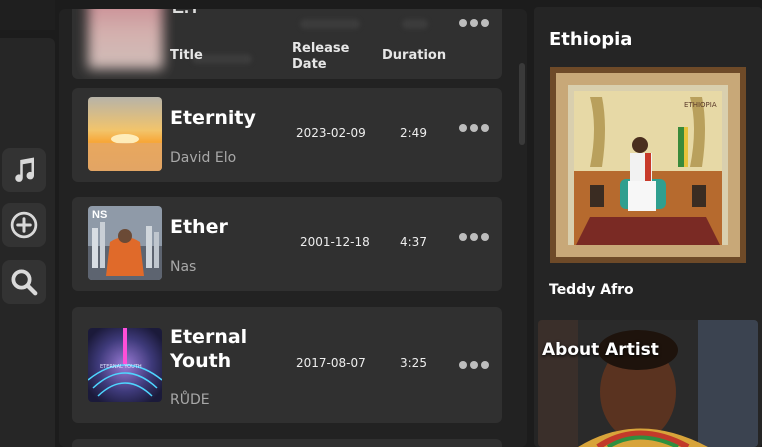  Describe the element at coordinates (125, 39) in the screenshot. I see `album-thumb-partial` at that location.